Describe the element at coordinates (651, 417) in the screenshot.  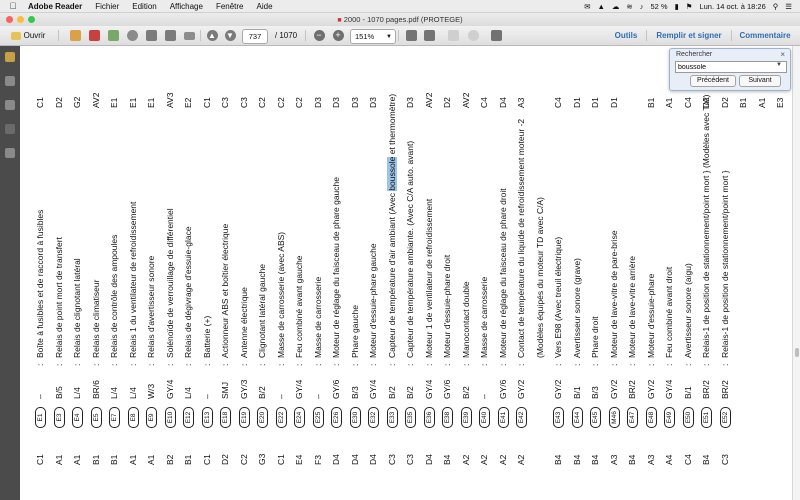
I see `cell-connector-code: E48` at that location.